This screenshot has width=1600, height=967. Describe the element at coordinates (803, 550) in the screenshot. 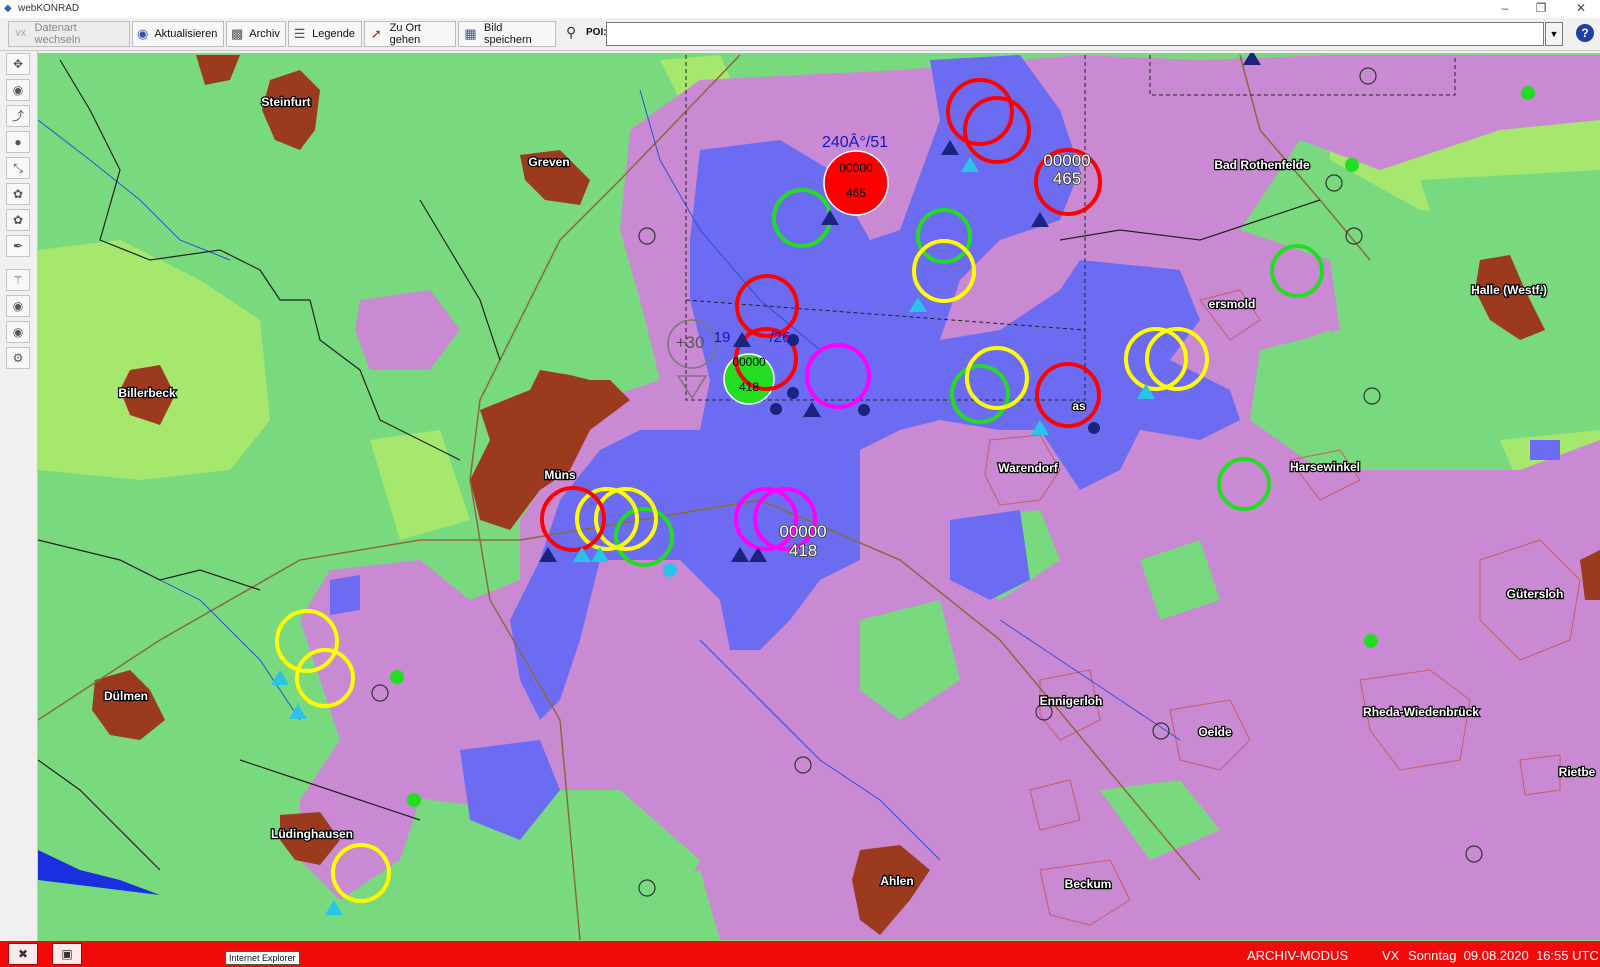

I see `cell-label-418d: 418` at that location.